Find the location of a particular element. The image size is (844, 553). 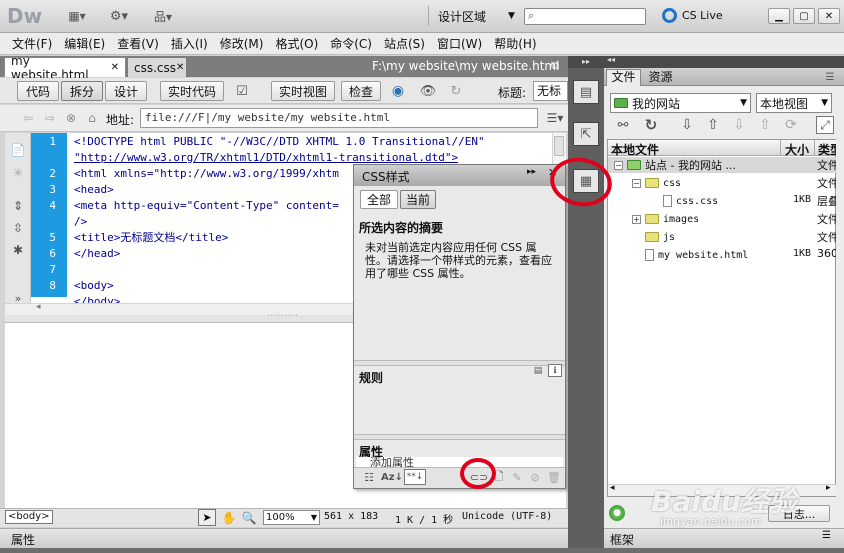

props-list: 添加属性 is located at coordinates (459, 462).